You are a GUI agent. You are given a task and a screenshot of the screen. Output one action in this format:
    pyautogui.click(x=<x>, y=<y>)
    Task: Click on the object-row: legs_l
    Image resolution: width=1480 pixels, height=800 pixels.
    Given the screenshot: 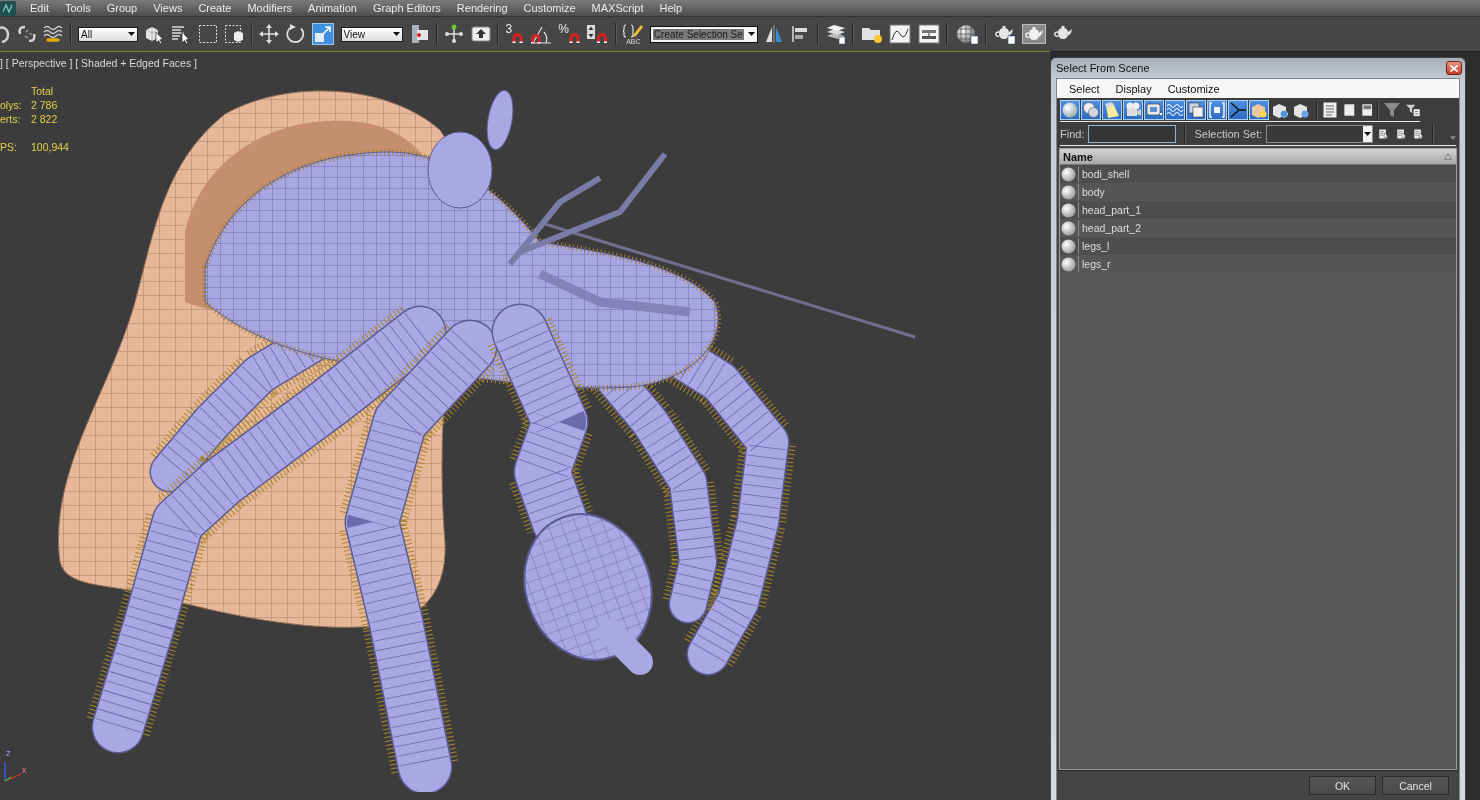 What is the action you would take?
    pyautogui.click(x=1258, y=246)
    